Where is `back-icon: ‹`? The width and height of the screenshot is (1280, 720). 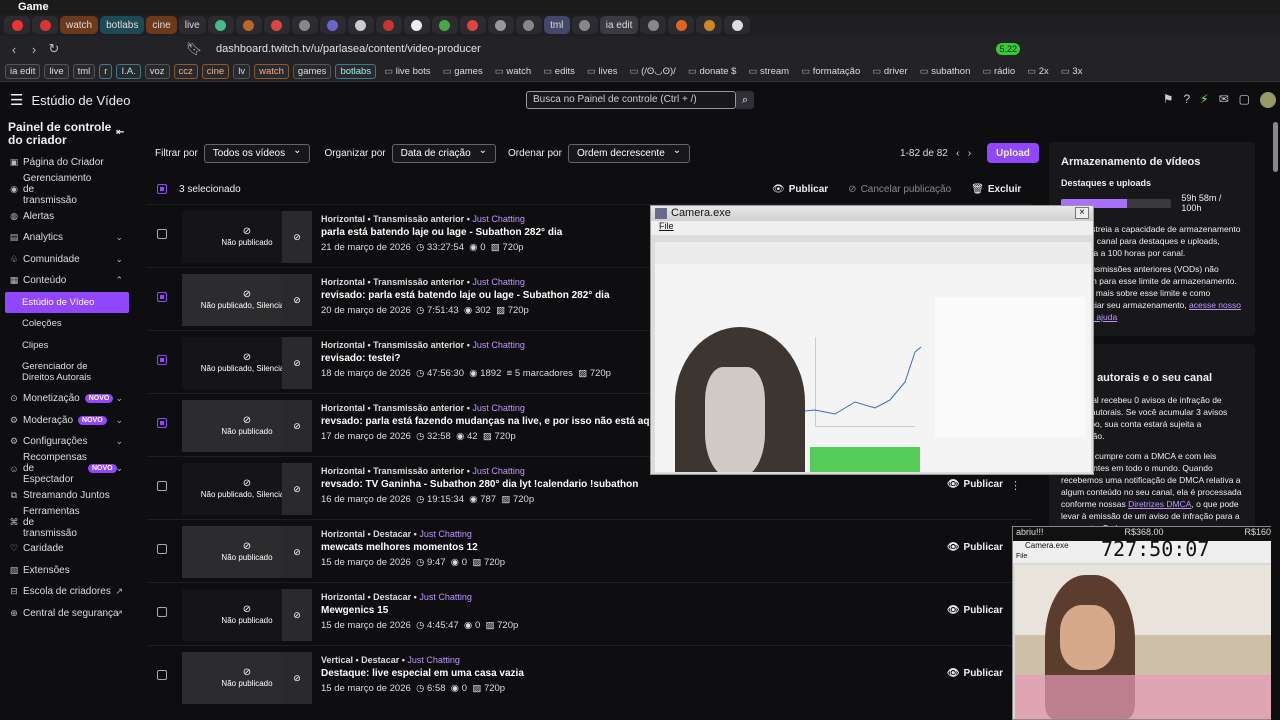 back-icon: ‹ is located at coordinates (14, 49).